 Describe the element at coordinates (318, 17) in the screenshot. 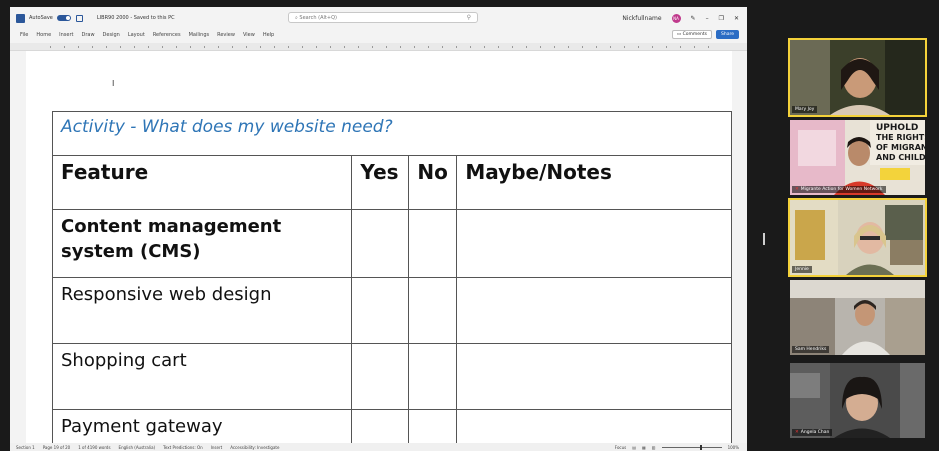

I see `search-placeholder: Search (Alt+Q)` at that location.